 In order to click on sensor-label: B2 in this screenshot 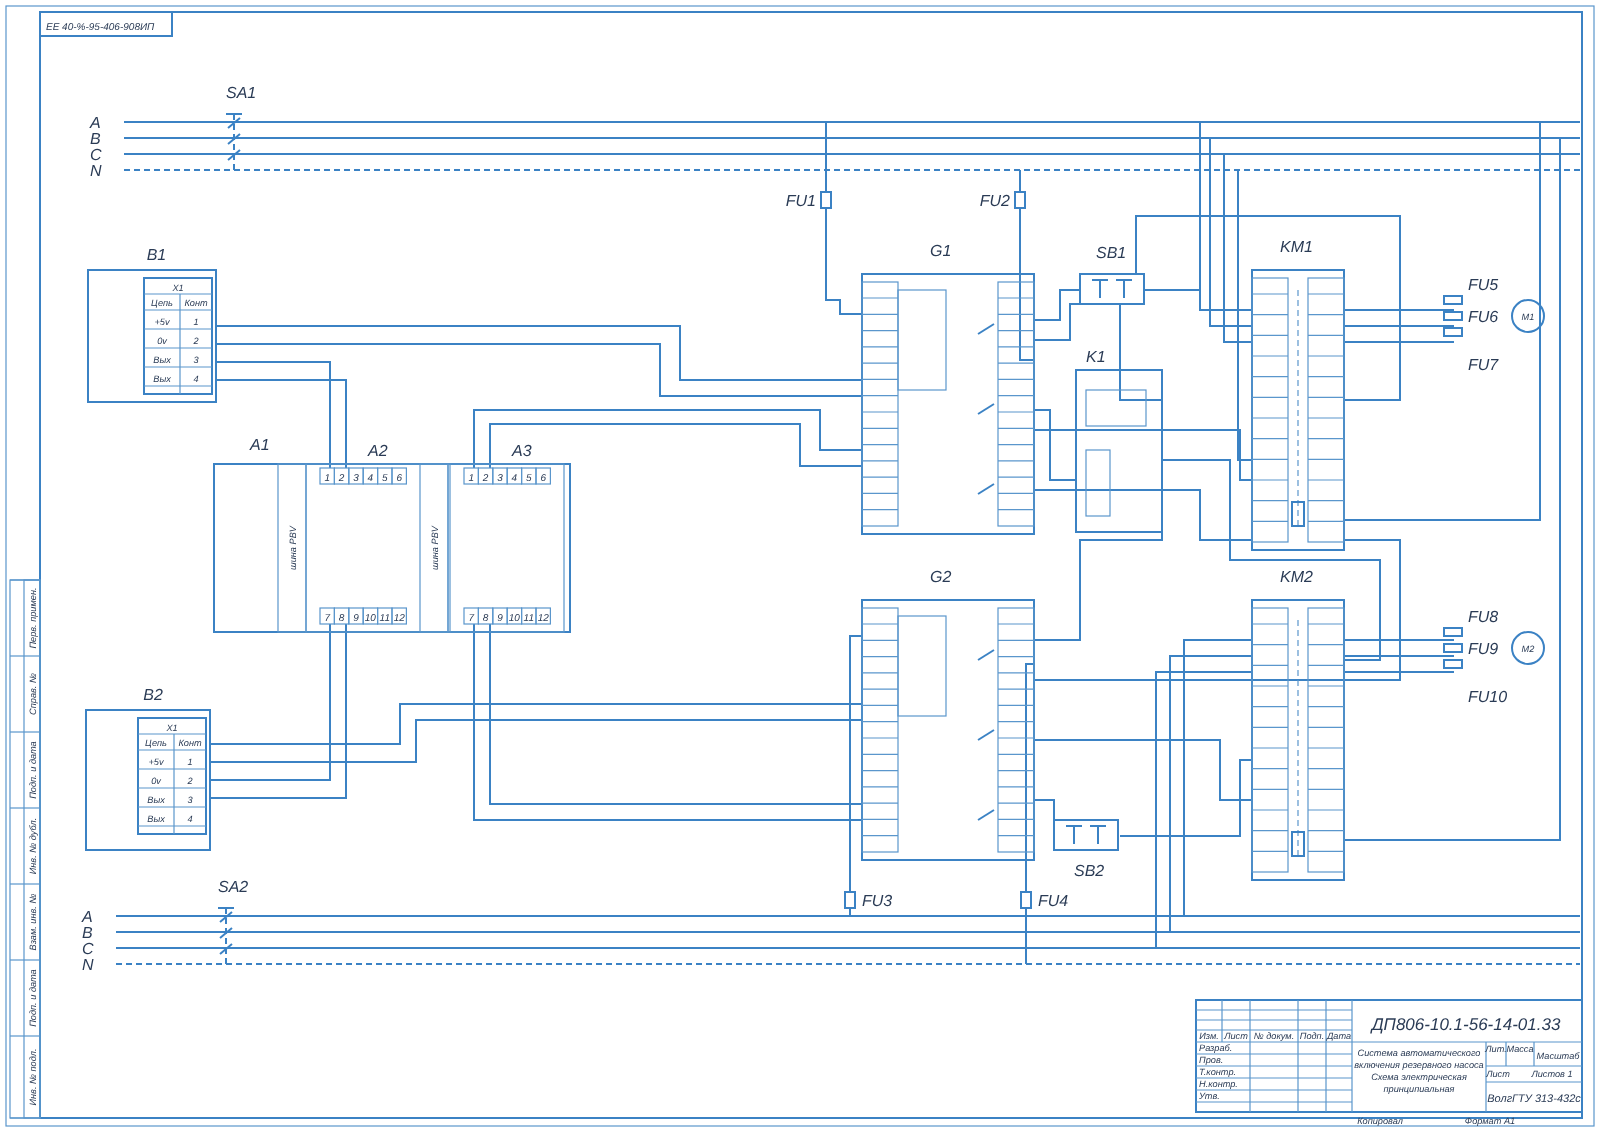, I will do `click(153, 695)`.